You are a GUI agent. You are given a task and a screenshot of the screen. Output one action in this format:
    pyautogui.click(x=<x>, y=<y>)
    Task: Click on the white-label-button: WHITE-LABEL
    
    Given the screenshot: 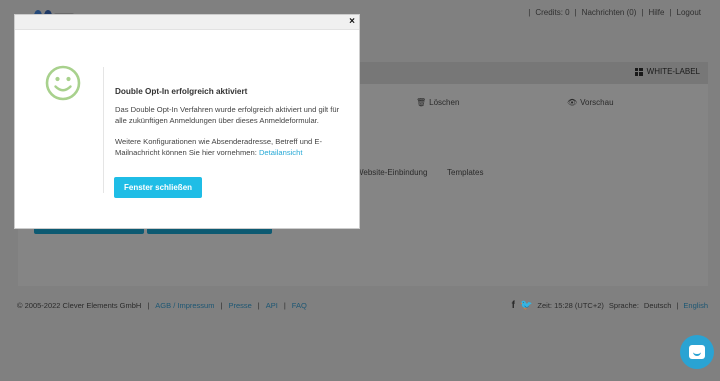 What is the action you would take?
    pyautogui.click(x=667, y=71)
    